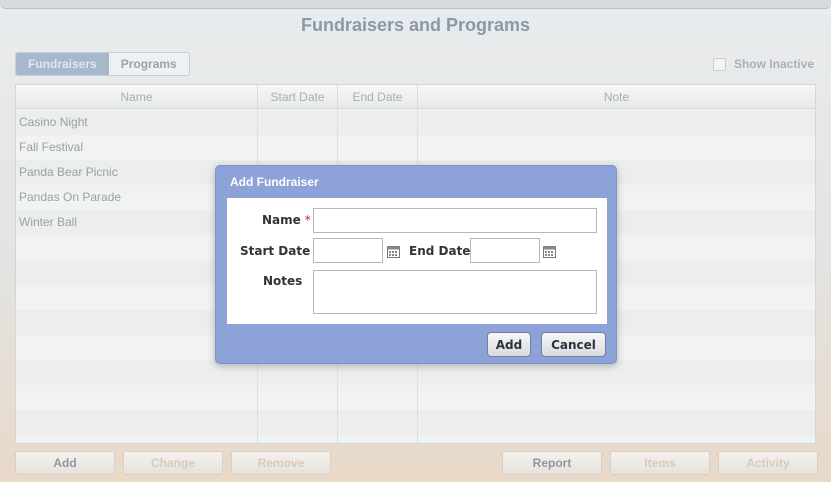 Image resolution: width=831 pixels, height=482 pixels. I want to click on notes-field, so click(455, 292).